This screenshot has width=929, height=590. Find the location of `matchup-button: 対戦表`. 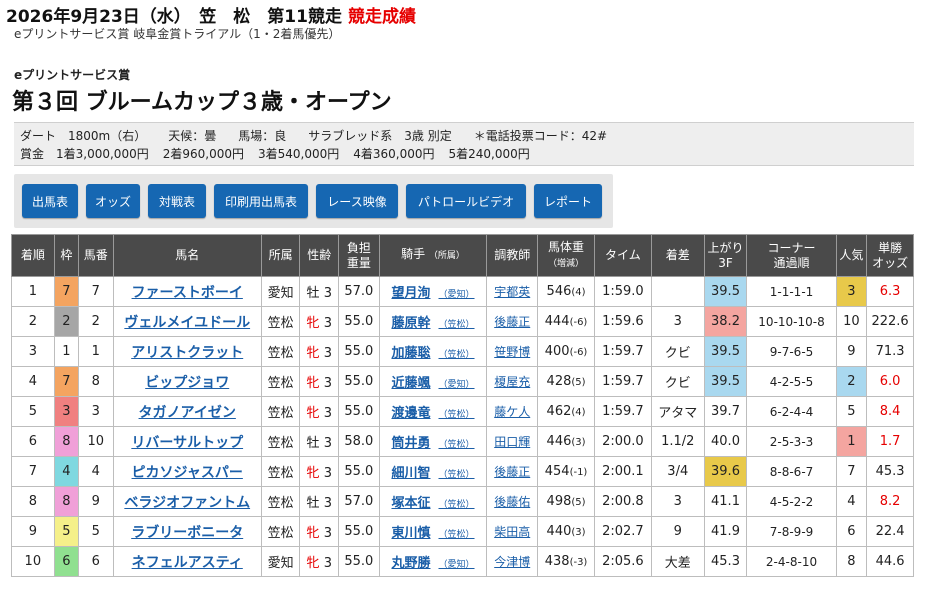

matchup-button: 対戦表 is located at coordinates (177, 201).